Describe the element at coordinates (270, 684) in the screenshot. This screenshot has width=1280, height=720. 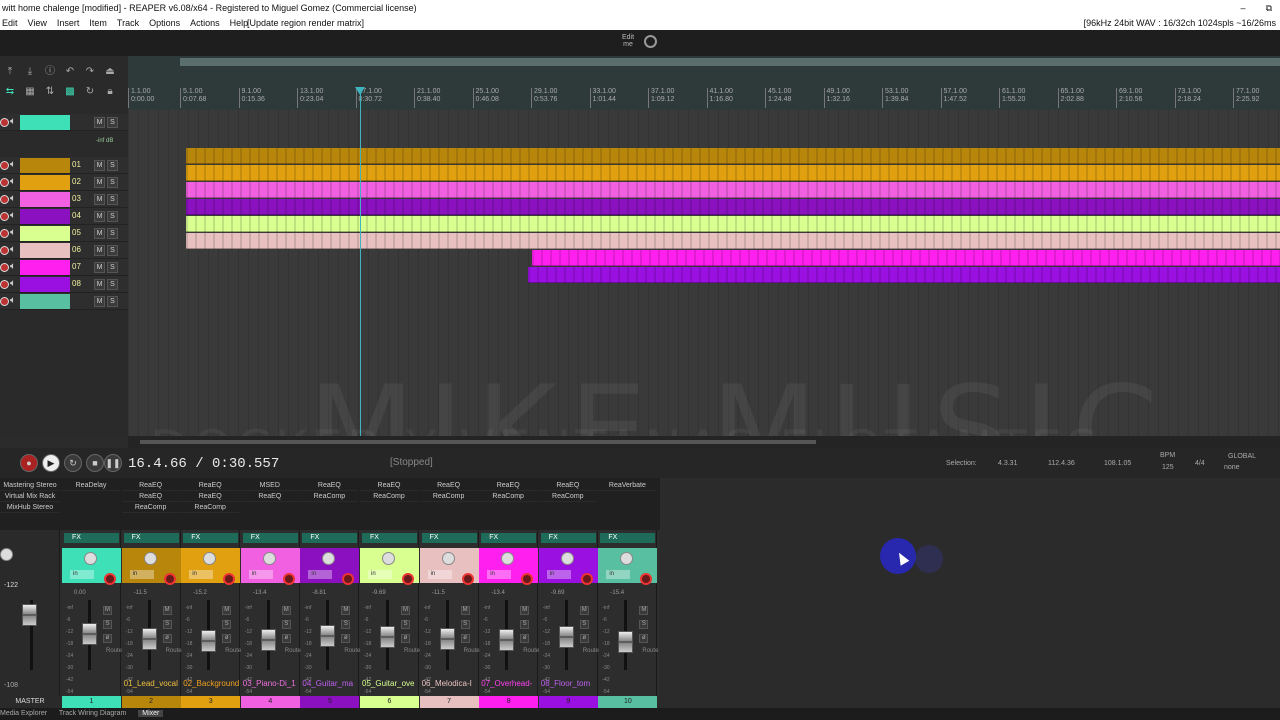
I see `track-name: 03_Piano-Di_1` at that location.